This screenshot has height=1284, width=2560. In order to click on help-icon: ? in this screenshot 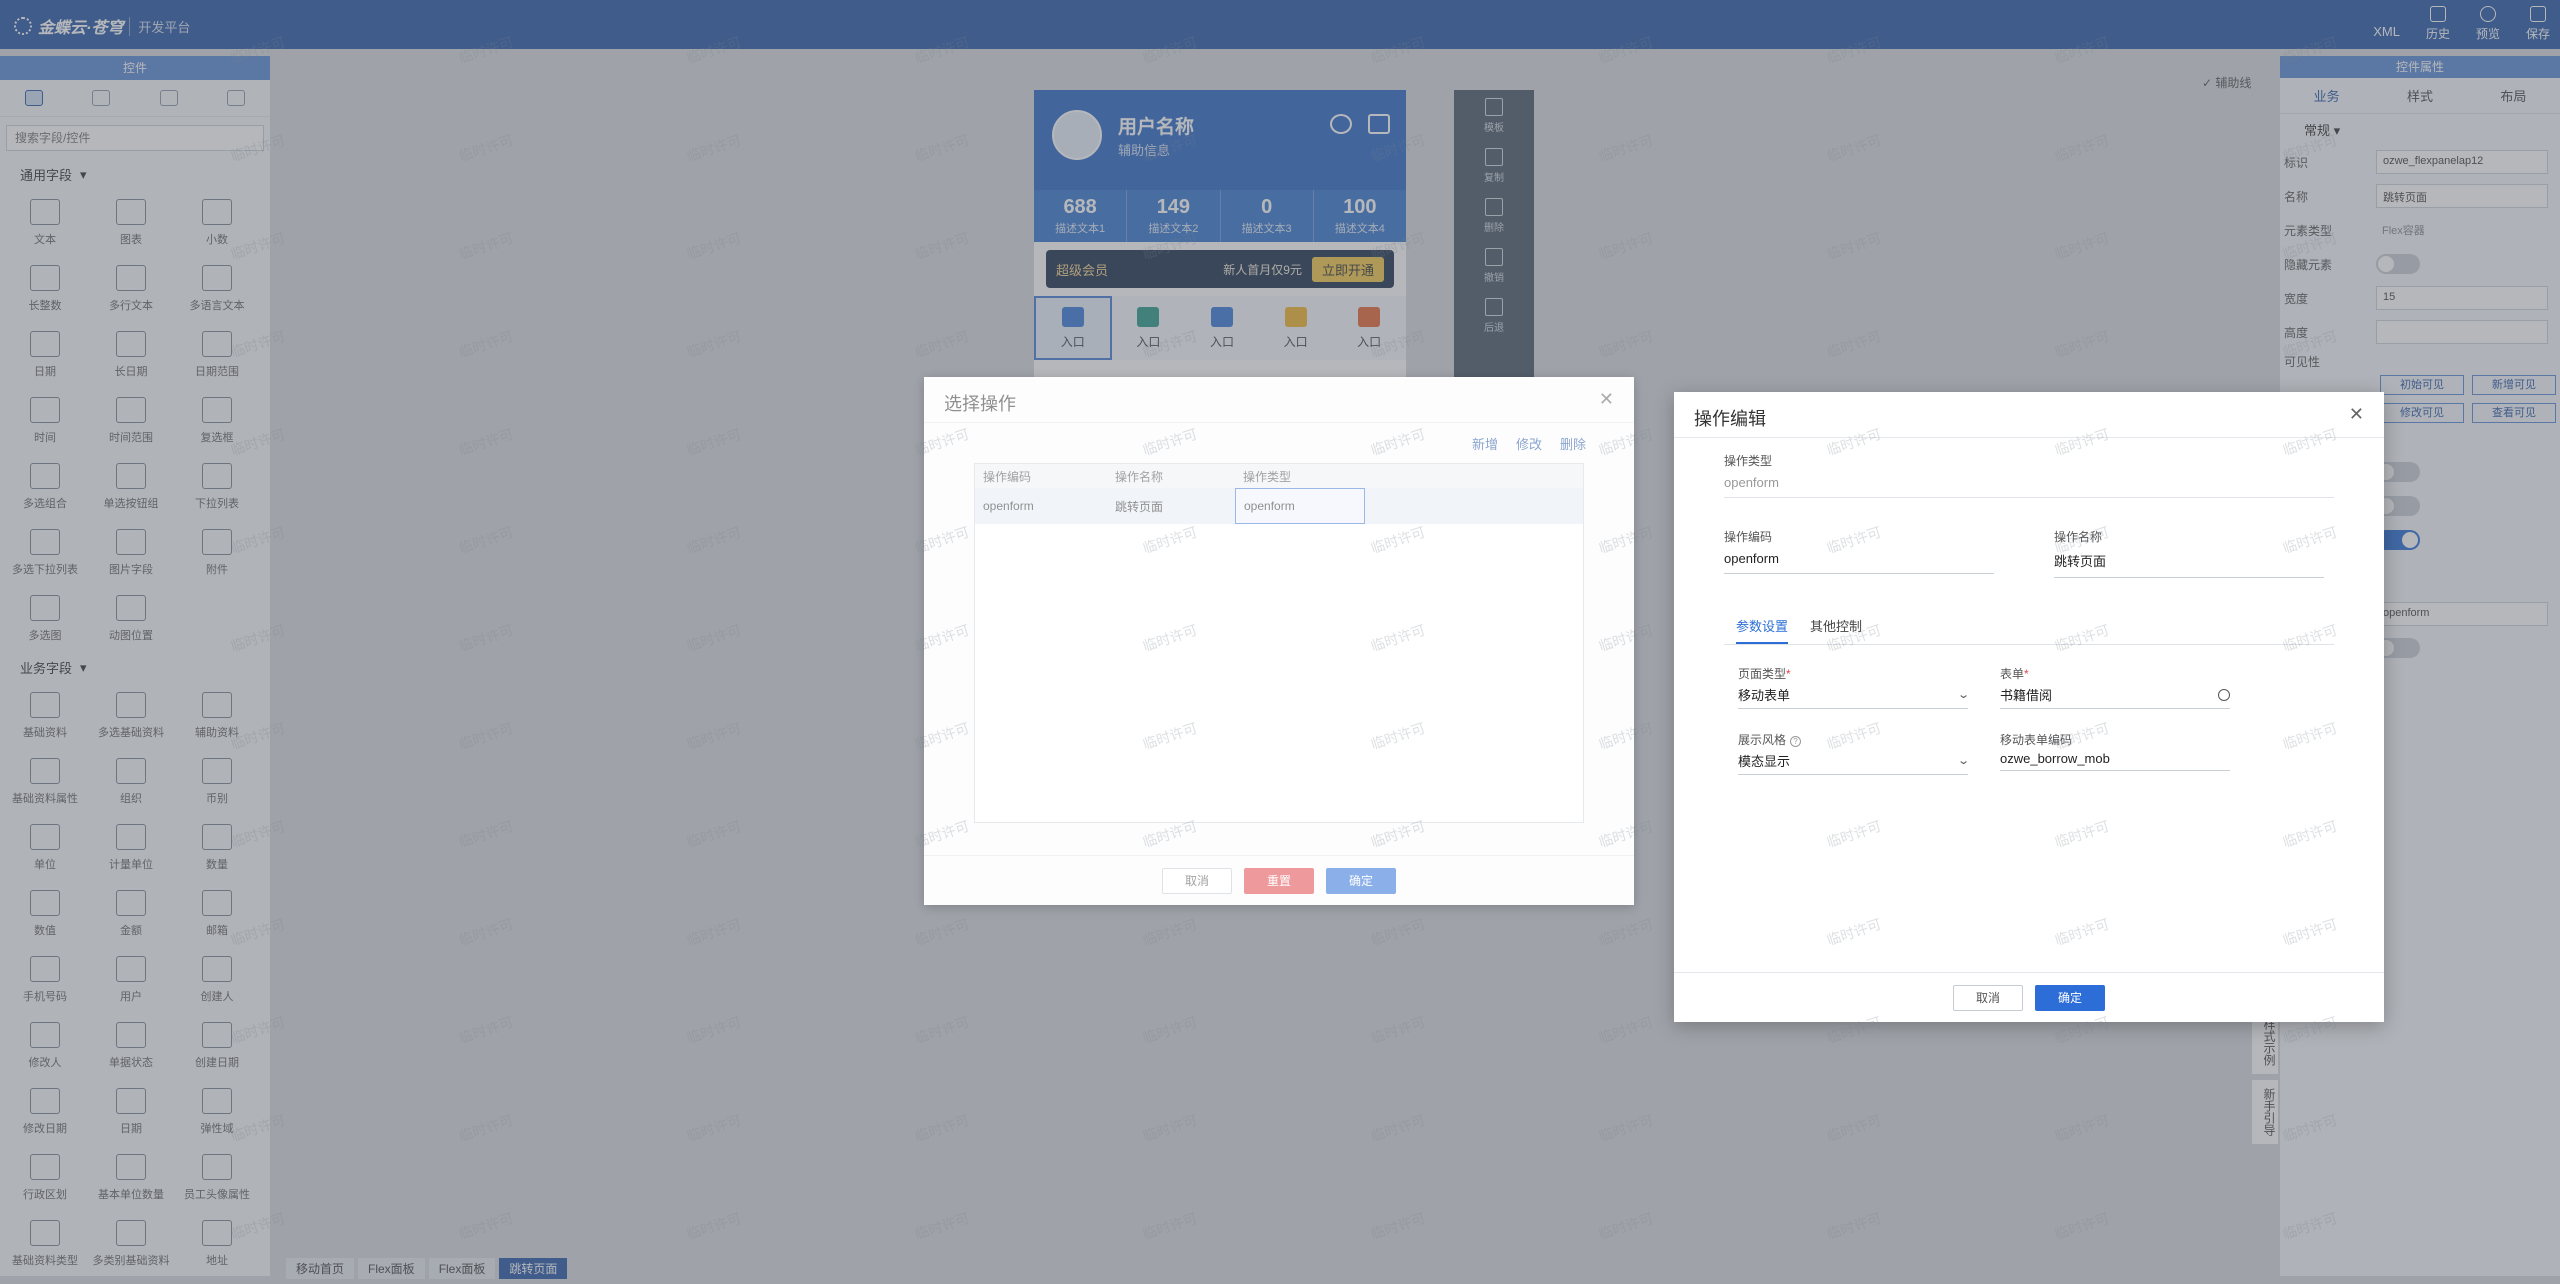, I will do `click(1796, 741)`.